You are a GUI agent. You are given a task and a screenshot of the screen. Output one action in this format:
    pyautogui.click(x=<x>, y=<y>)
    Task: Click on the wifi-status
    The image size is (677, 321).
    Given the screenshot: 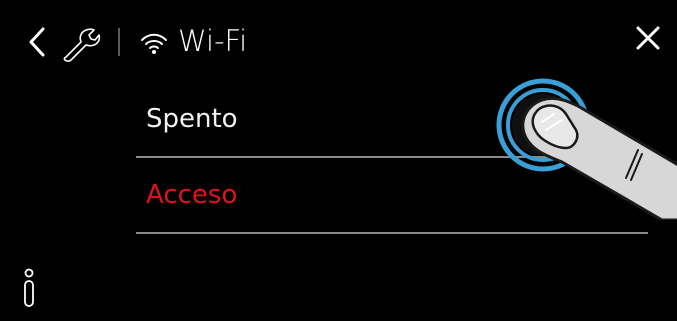 What is the action you would take?
    pyautogui.click(x=154, y=43)
    